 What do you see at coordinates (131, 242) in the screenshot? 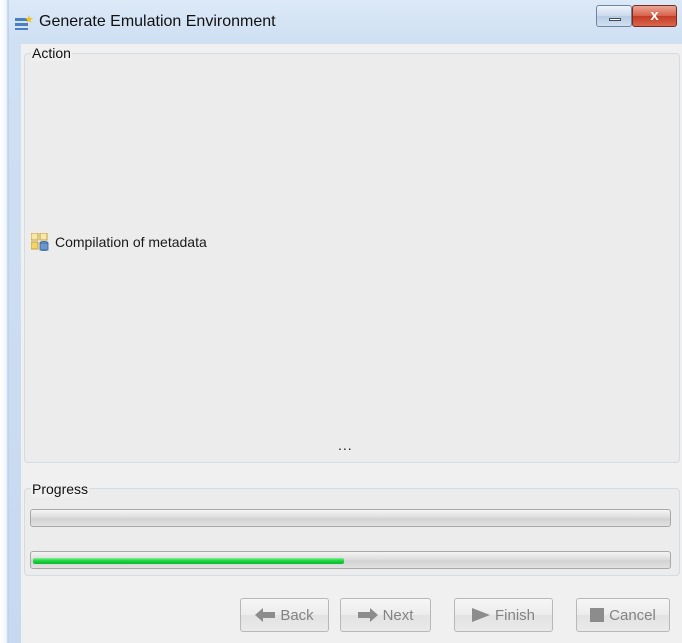
I see `task-label: Compilation of metadata` at bounding box center [131, 242].